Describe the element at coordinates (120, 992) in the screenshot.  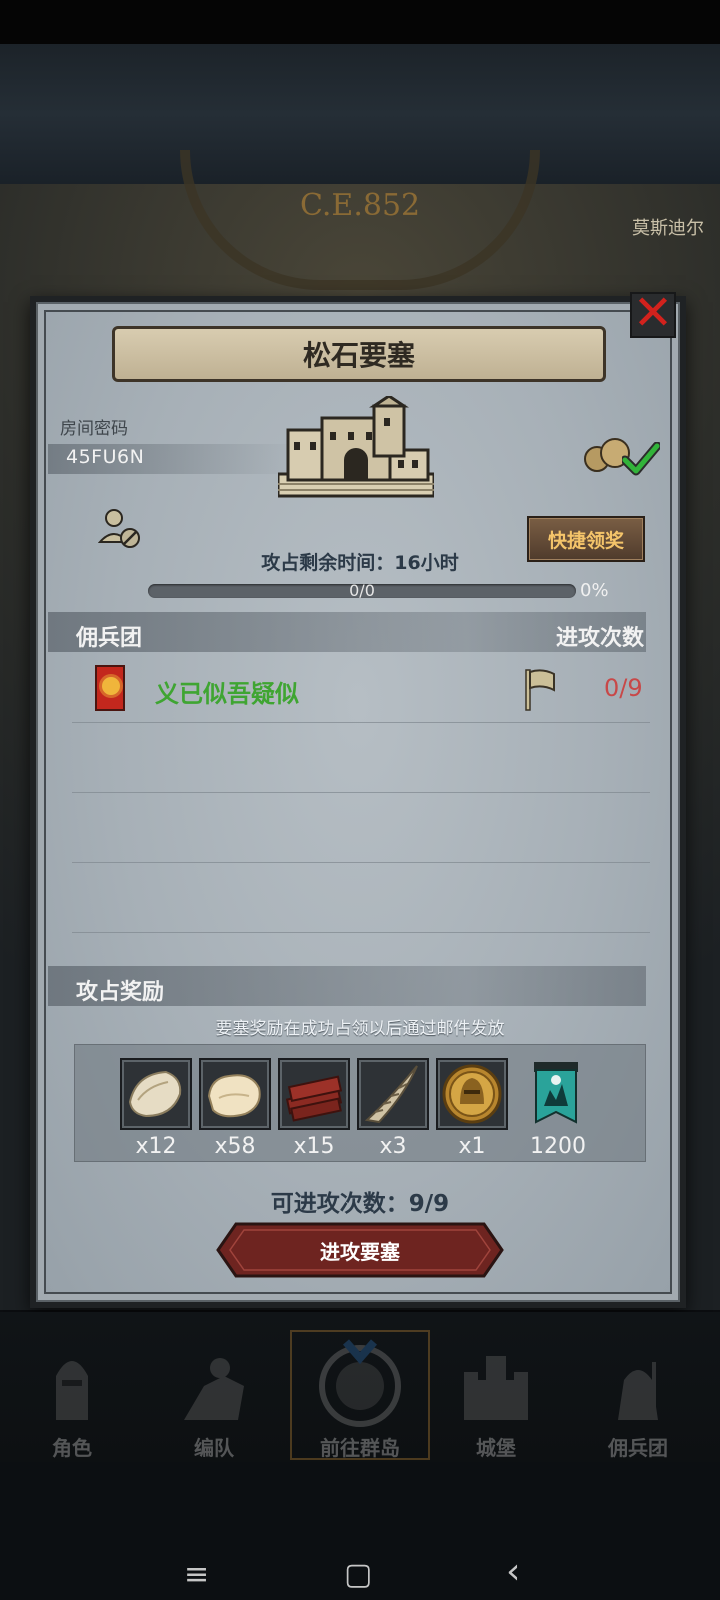
I see `rewards-header: 攻占奖励` at that location.